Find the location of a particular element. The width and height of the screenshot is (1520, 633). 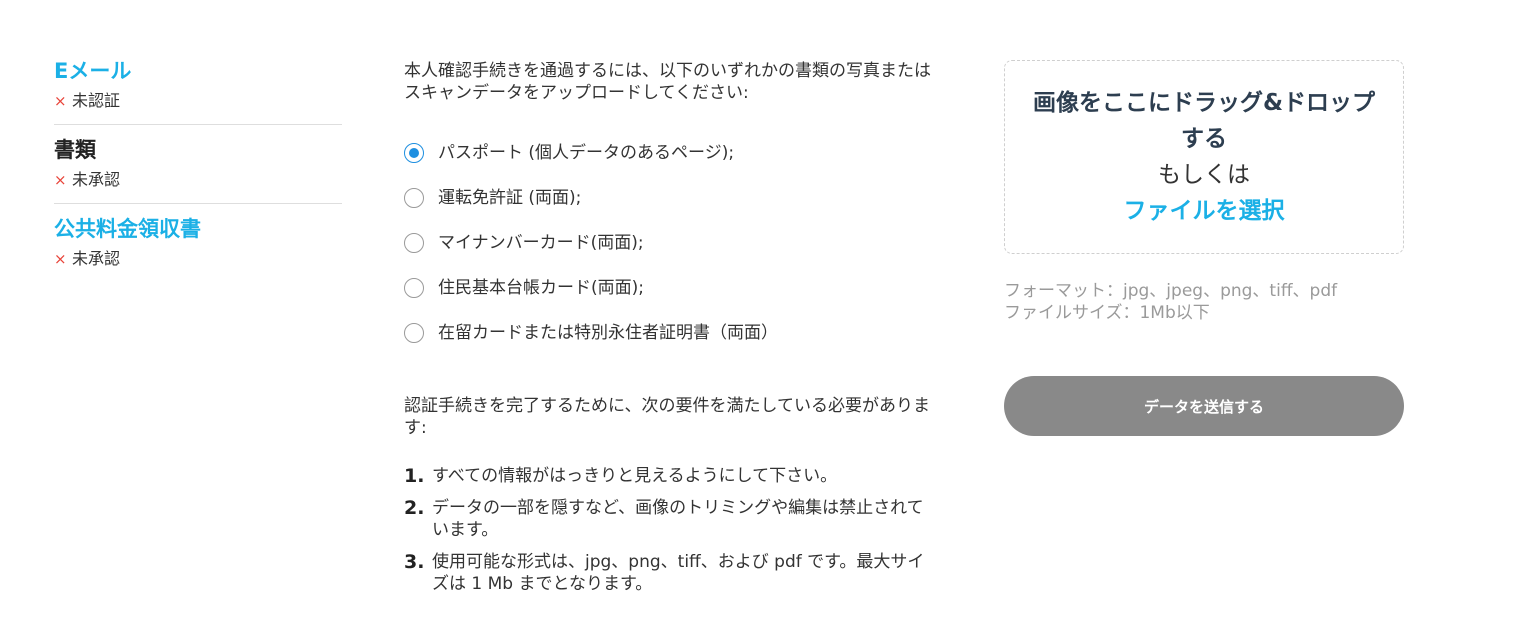

status-email-state-row: × 未認証 is located at coordinates (198, 101).